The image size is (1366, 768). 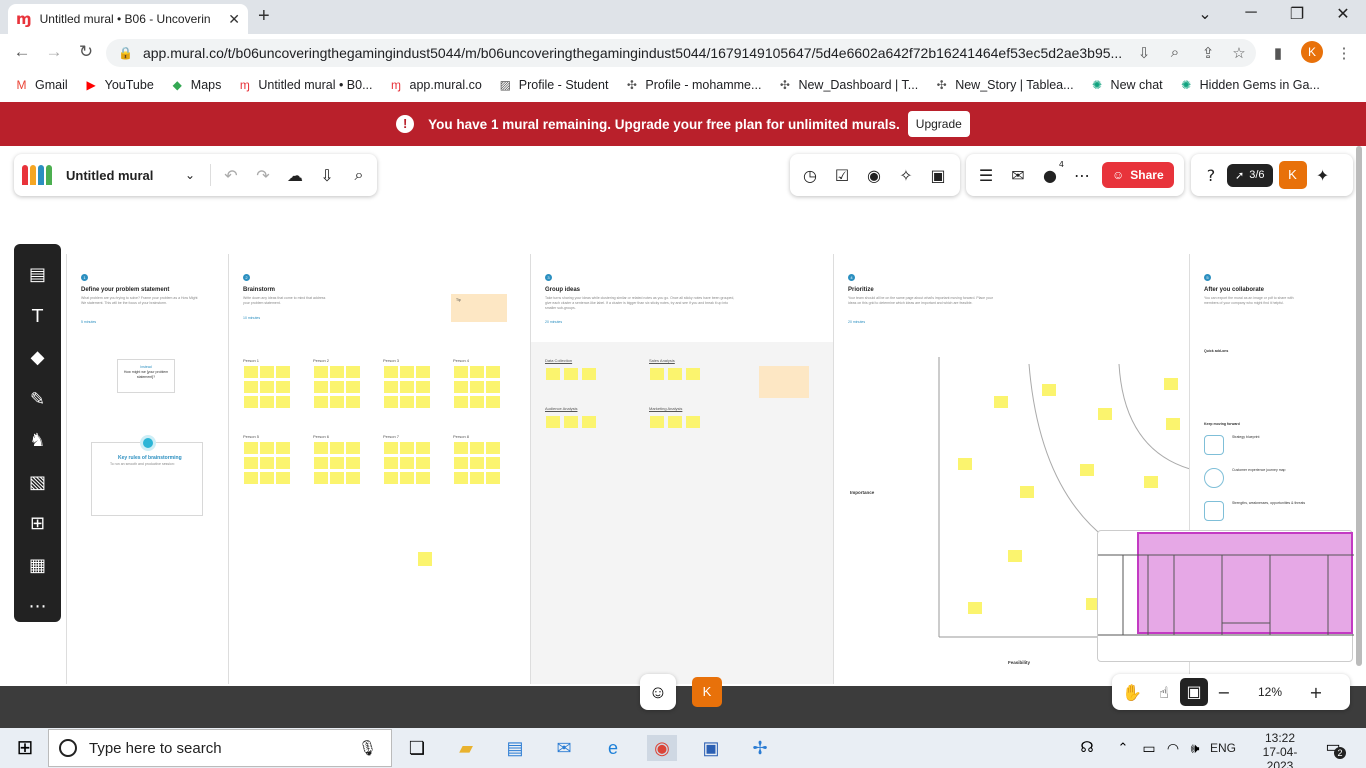 I want to click on edge-icon: e, so click(x=613, y=748).